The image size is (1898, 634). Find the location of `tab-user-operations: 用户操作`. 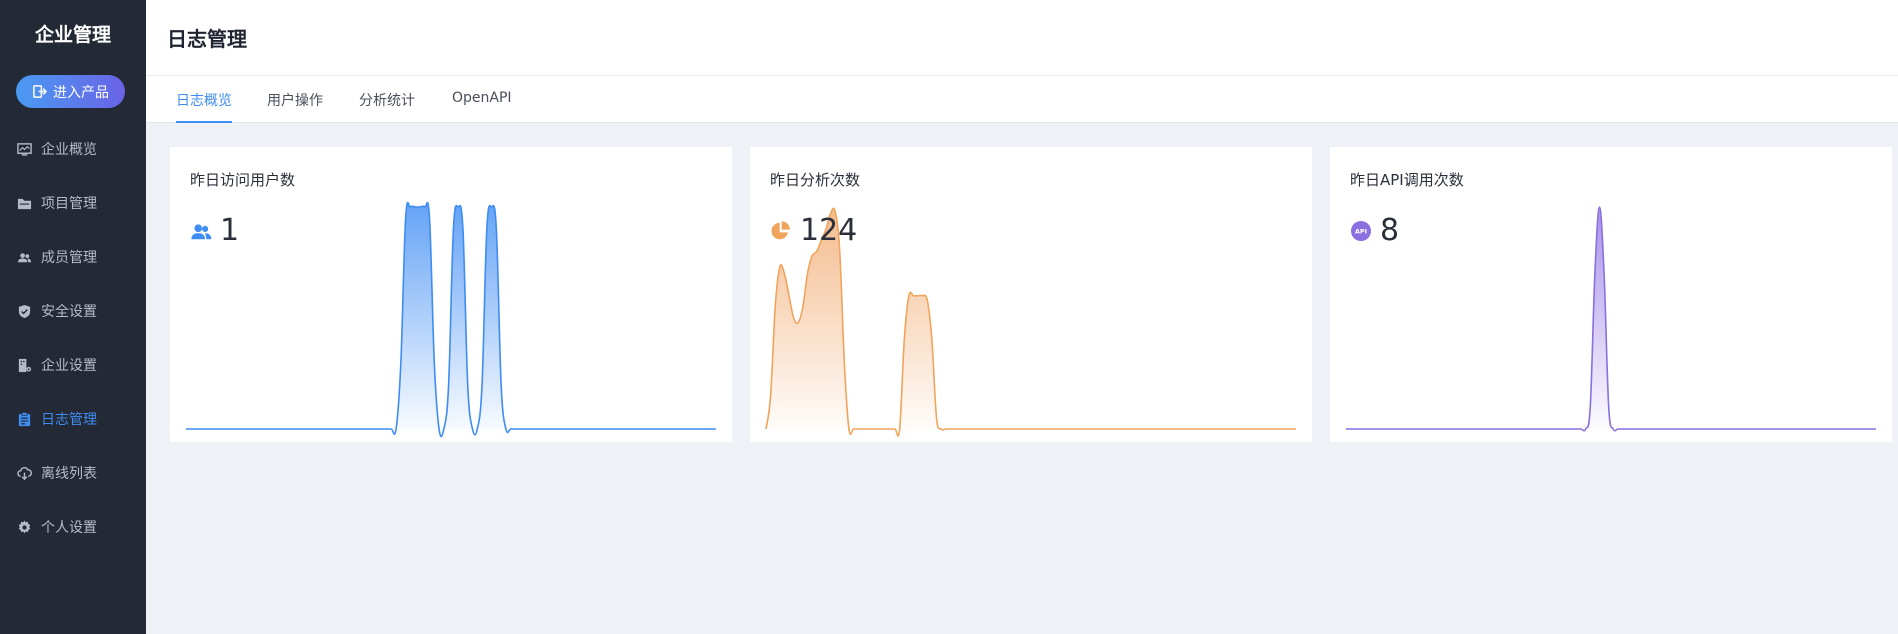

tab-user-operations: 用户操作 is located at coordinates (295, 106).